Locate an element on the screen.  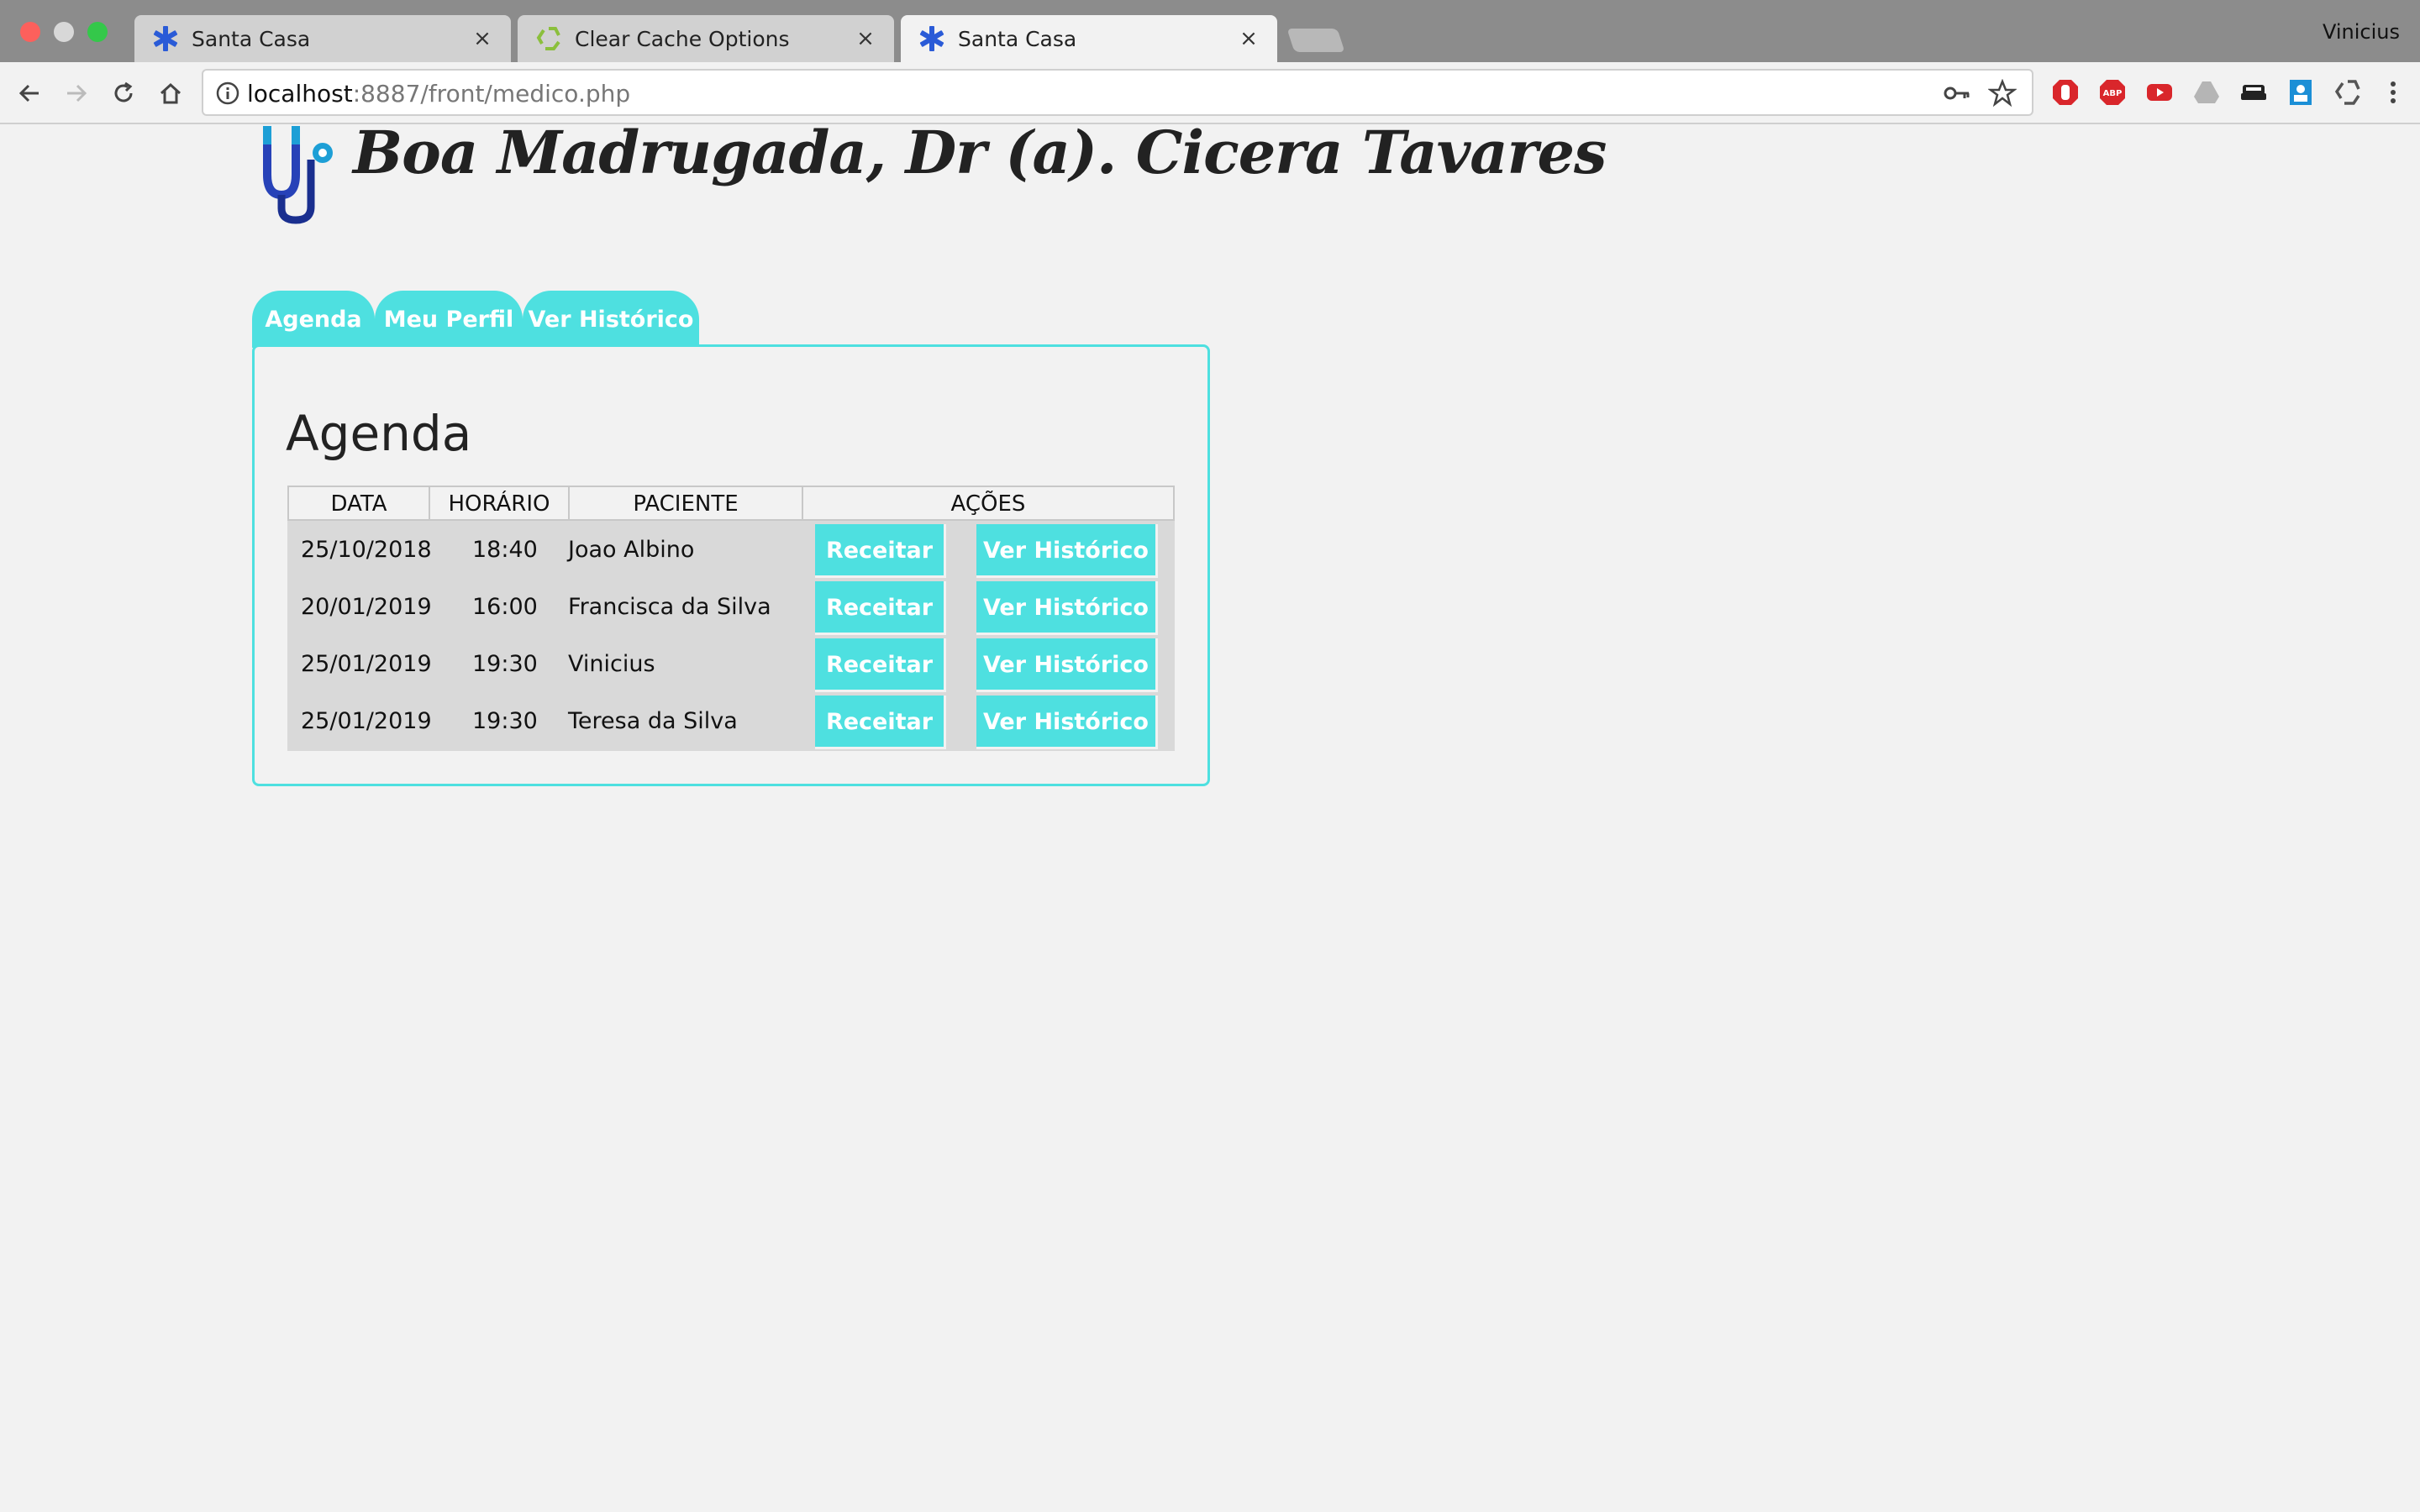
cell-date: 20/01/2019 is located at coordinates (367, 607).